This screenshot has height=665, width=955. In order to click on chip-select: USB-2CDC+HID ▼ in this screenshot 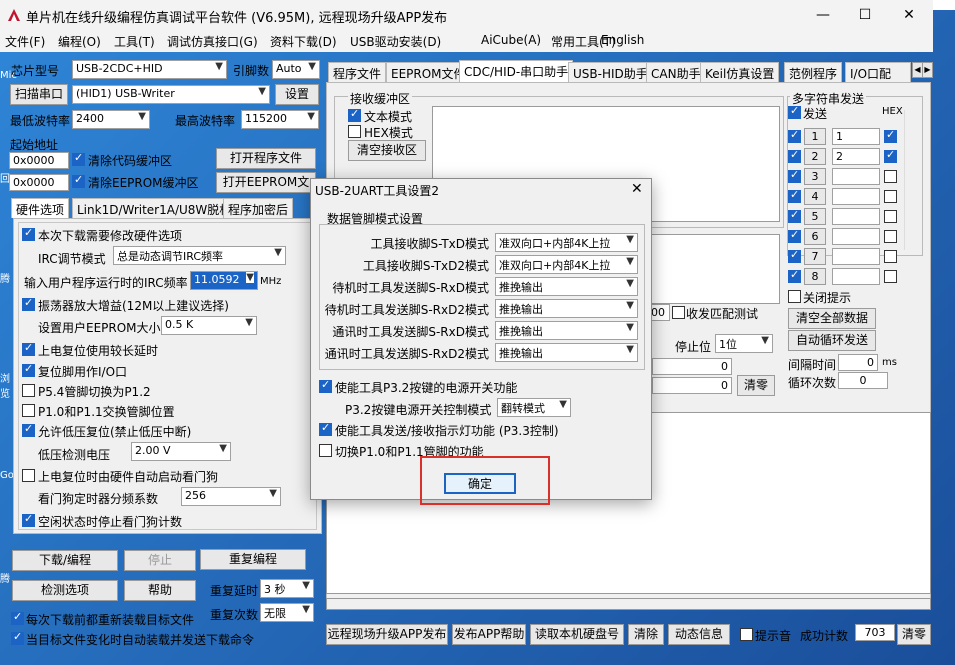, I will do `click(149, 69)`.